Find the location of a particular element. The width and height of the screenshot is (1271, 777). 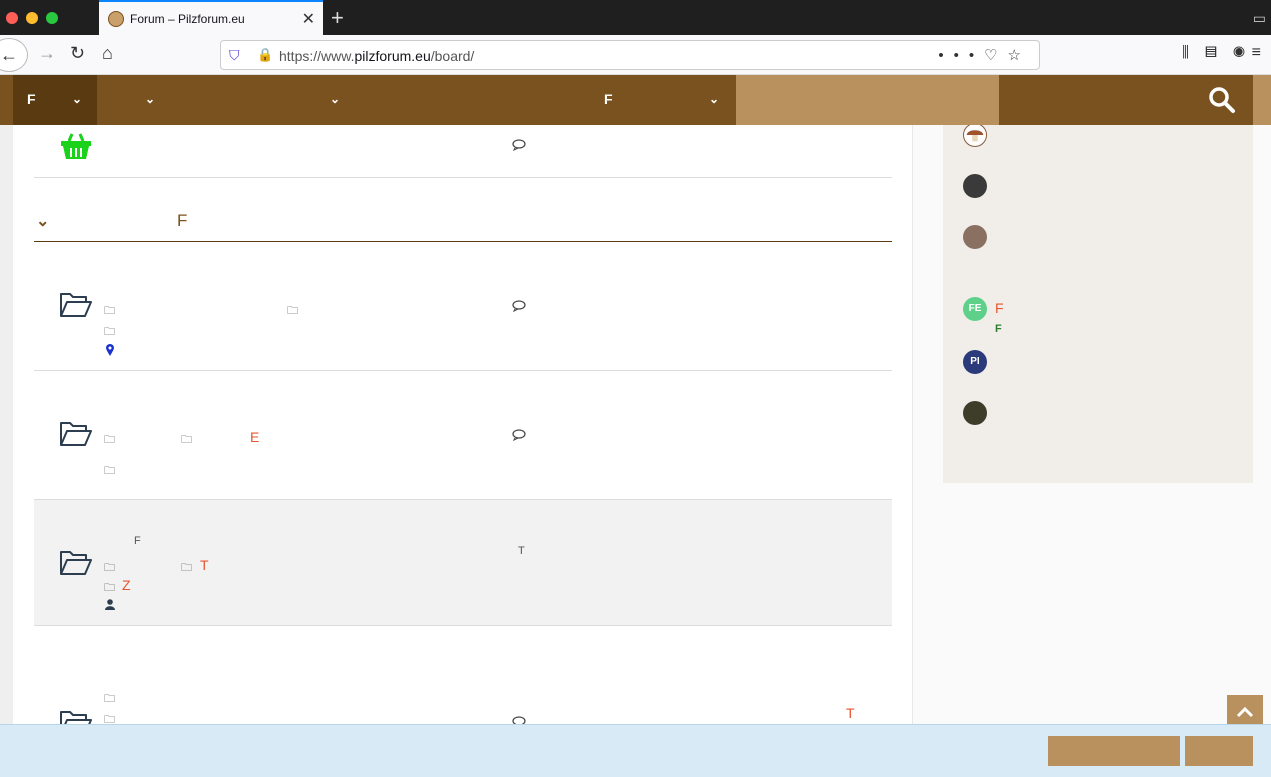

menu-item-1-label: F is located at coordinates (31, 99).